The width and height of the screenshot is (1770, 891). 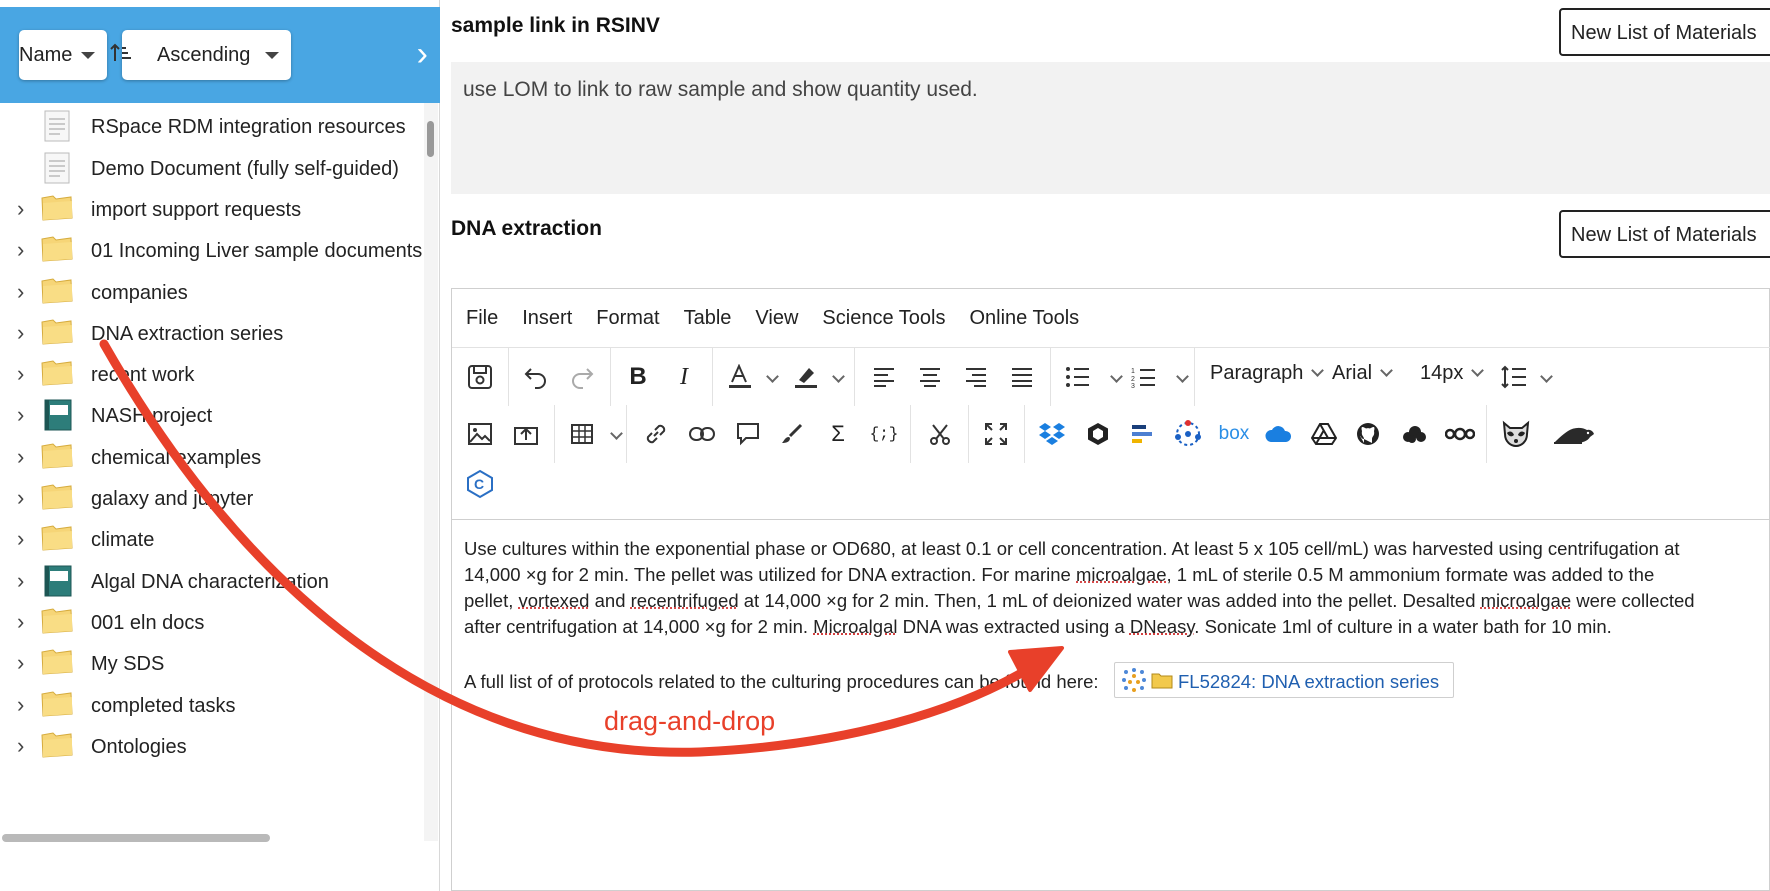 What do you see at coordinates (212, 128) in the screenshot?
I see `tree-item: RSpace RDM integration resources` at bounding box center [212, 128].